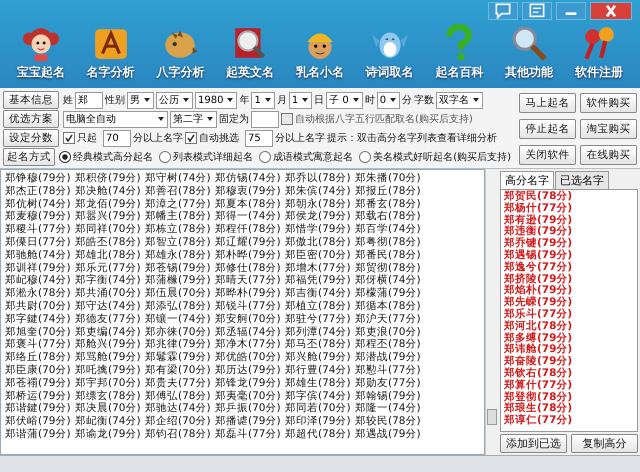 This screenshot has width=640, height=472. I want to click on toolbar-label: 软件注册, so click(599, 72).